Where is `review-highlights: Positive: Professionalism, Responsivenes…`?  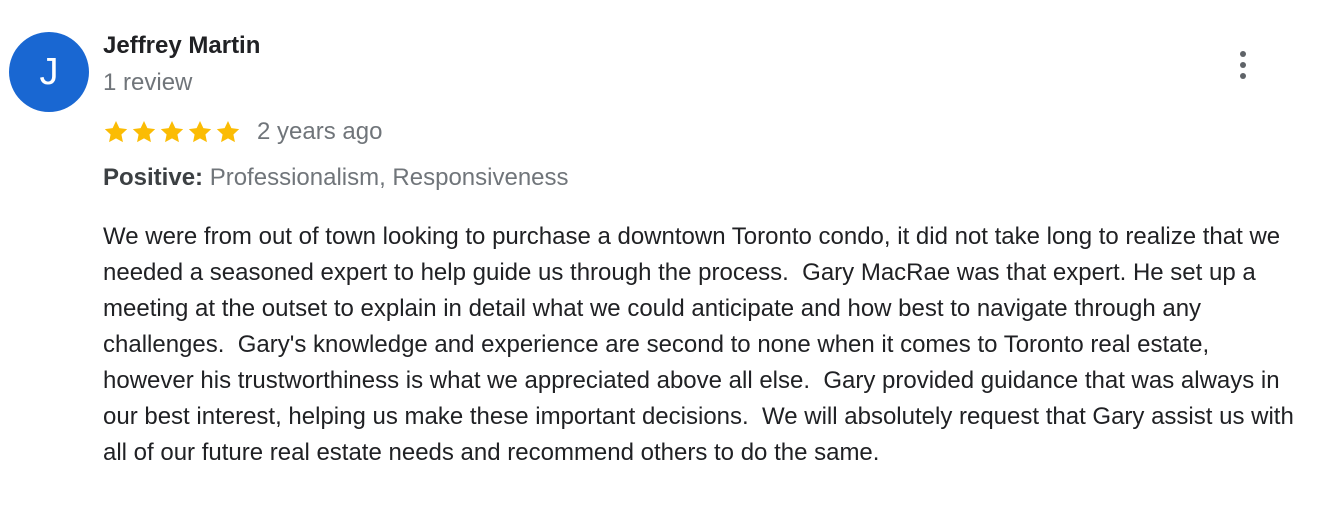 review-highlights: Positive: Professionalism, Responsivenes… is located at coordinates (336, 178).